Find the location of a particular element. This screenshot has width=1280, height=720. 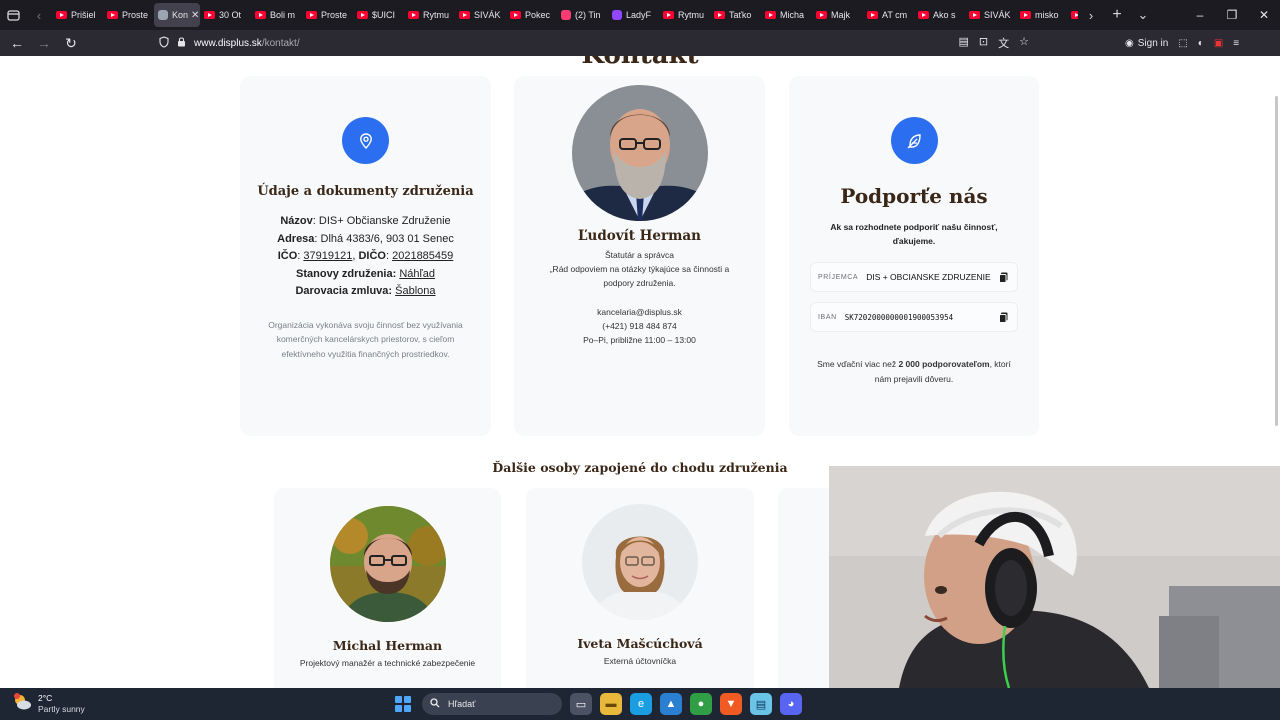

browser-tab: AT cm is located at coordinates (888, 15).